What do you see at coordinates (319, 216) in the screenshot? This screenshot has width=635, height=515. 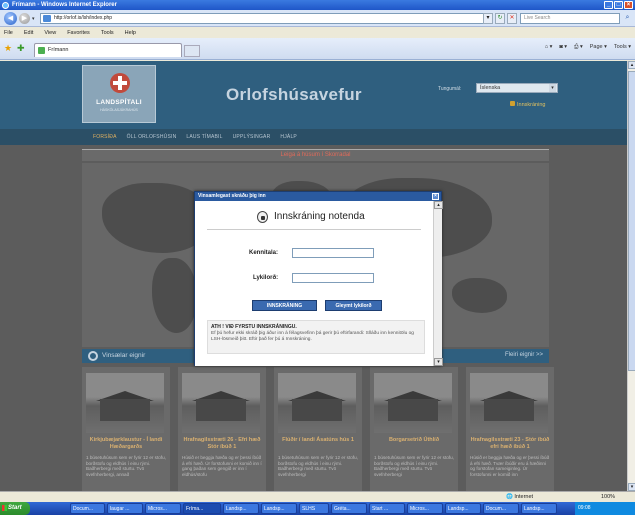 I see `dialog-title: Innskráning notenda` at bounding box center [319, 216].